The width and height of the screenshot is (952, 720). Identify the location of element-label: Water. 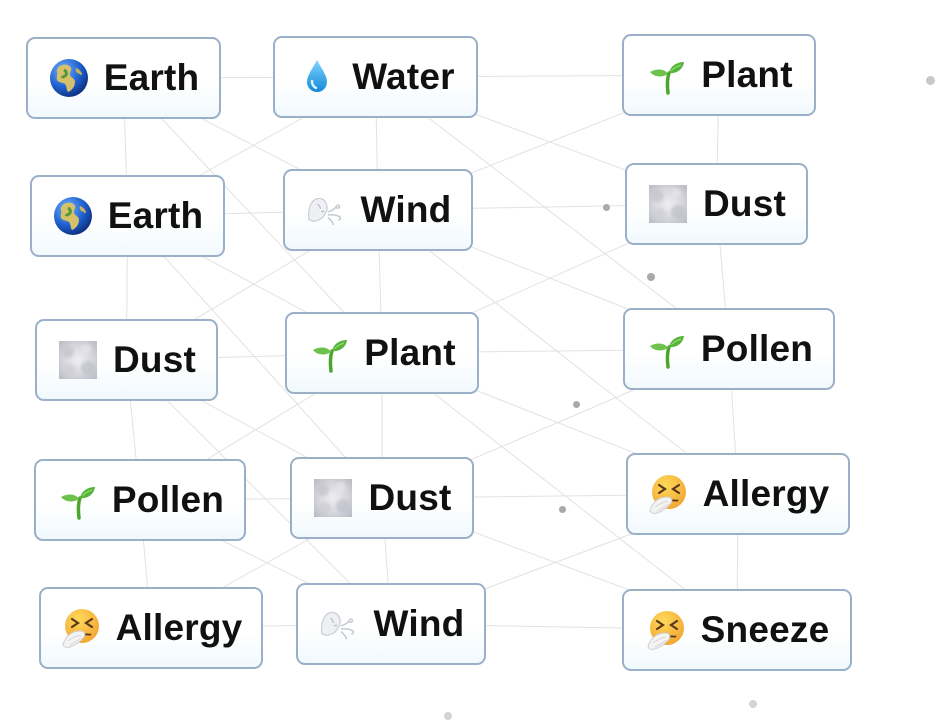
(403, 76).